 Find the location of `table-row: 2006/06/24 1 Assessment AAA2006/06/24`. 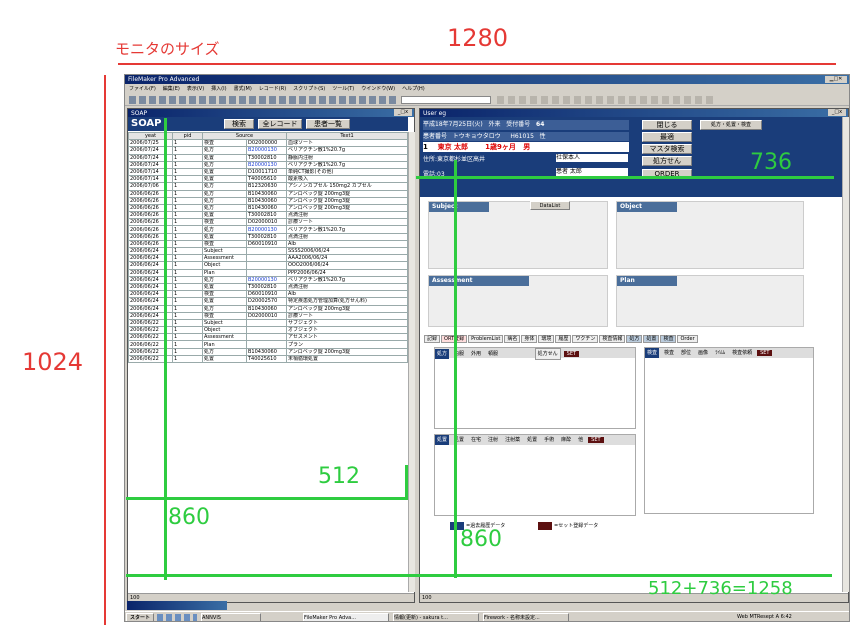

table-row: 2006/06/24 1 Assessment AAA2006/06/24 is located at coordinates (268, 258).